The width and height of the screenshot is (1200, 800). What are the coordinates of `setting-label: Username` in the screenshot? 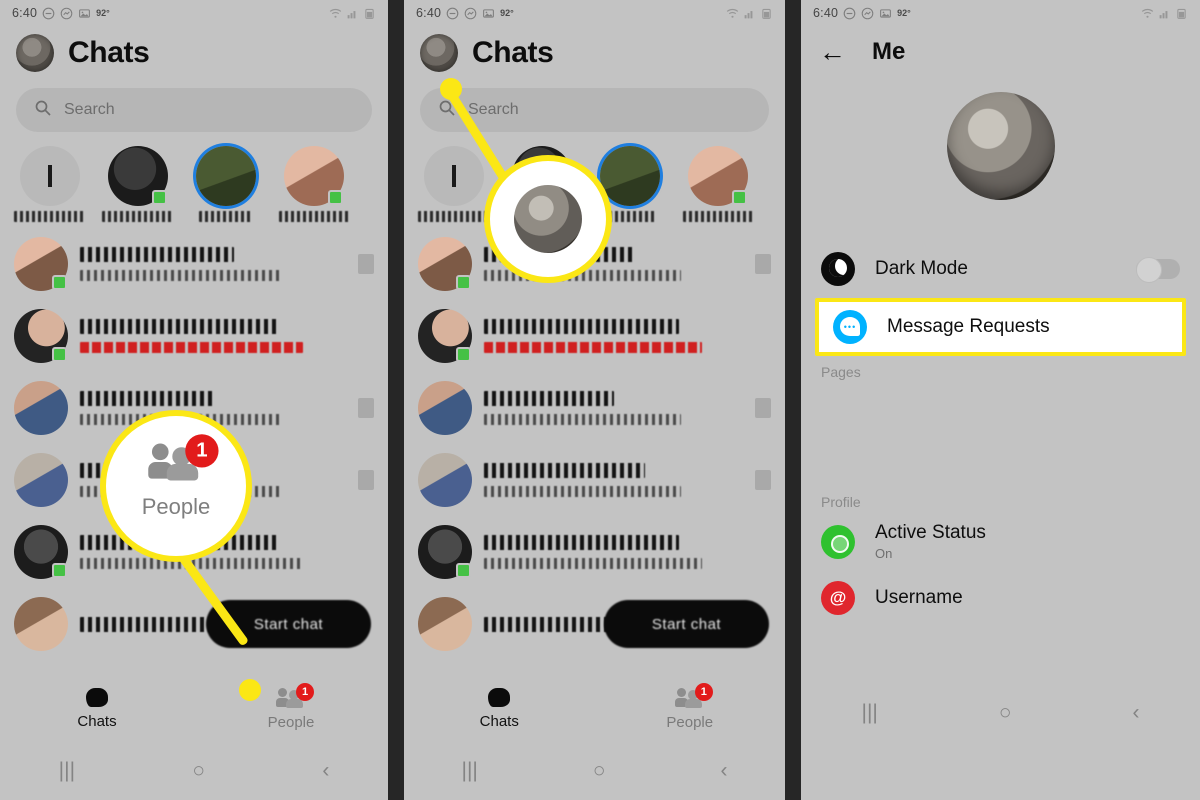 It's located at (919, 597).